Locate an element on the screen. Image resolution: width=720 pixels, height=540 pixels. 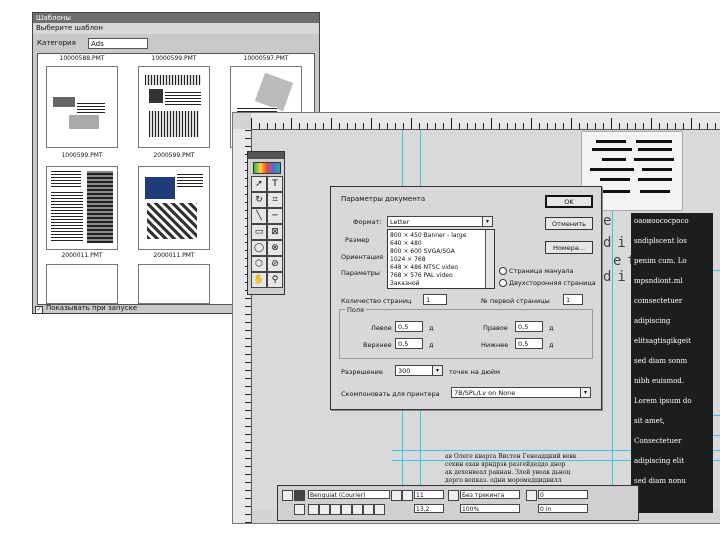
format-label: Формат: is located at coordinates (367, 222).